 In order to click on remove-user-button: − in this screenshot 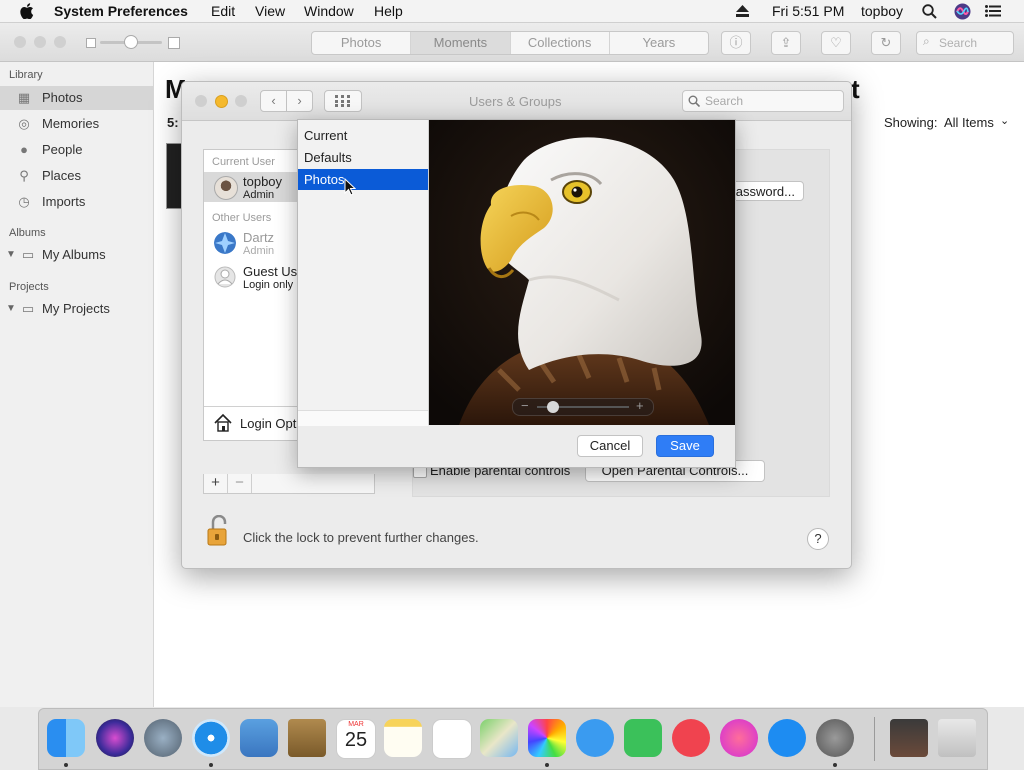, I will do `click(240, 483)`.